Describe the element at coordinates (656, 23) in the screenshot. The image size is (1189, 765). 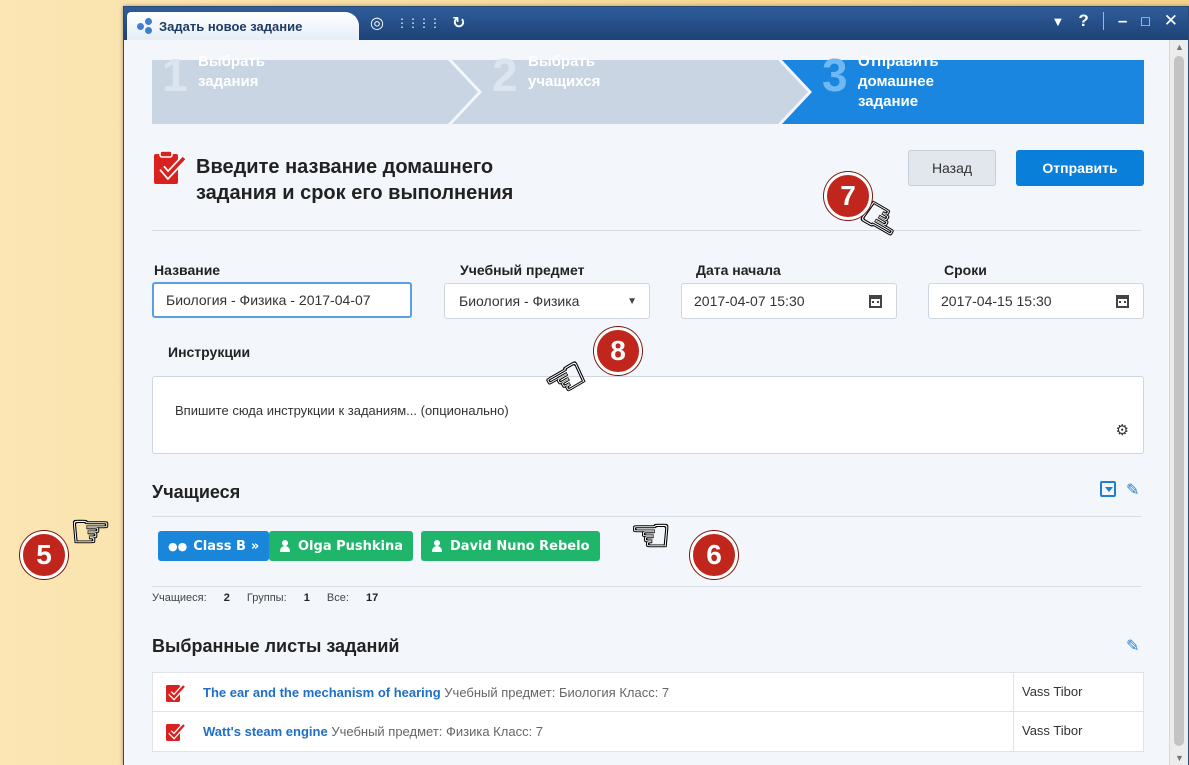
I see `title-bar: Задать новое задание ◎ ⋮⋮⋮⋮ ↻ ▼ ? – □ ✕` at that location.